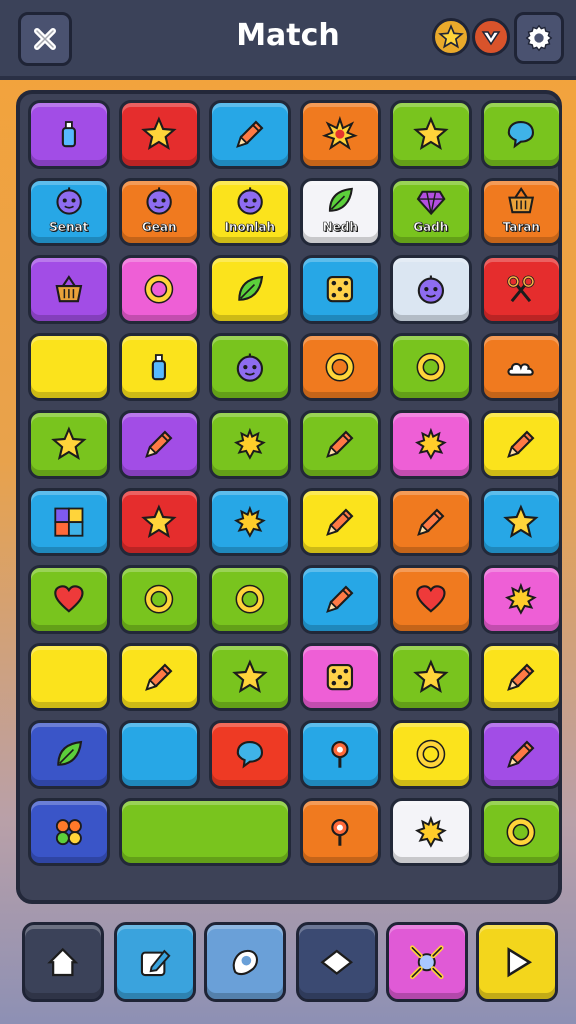  Describe the element at coordinates (250, 227) in the screenshot. I see `tile-label: Inonlah` at that location.